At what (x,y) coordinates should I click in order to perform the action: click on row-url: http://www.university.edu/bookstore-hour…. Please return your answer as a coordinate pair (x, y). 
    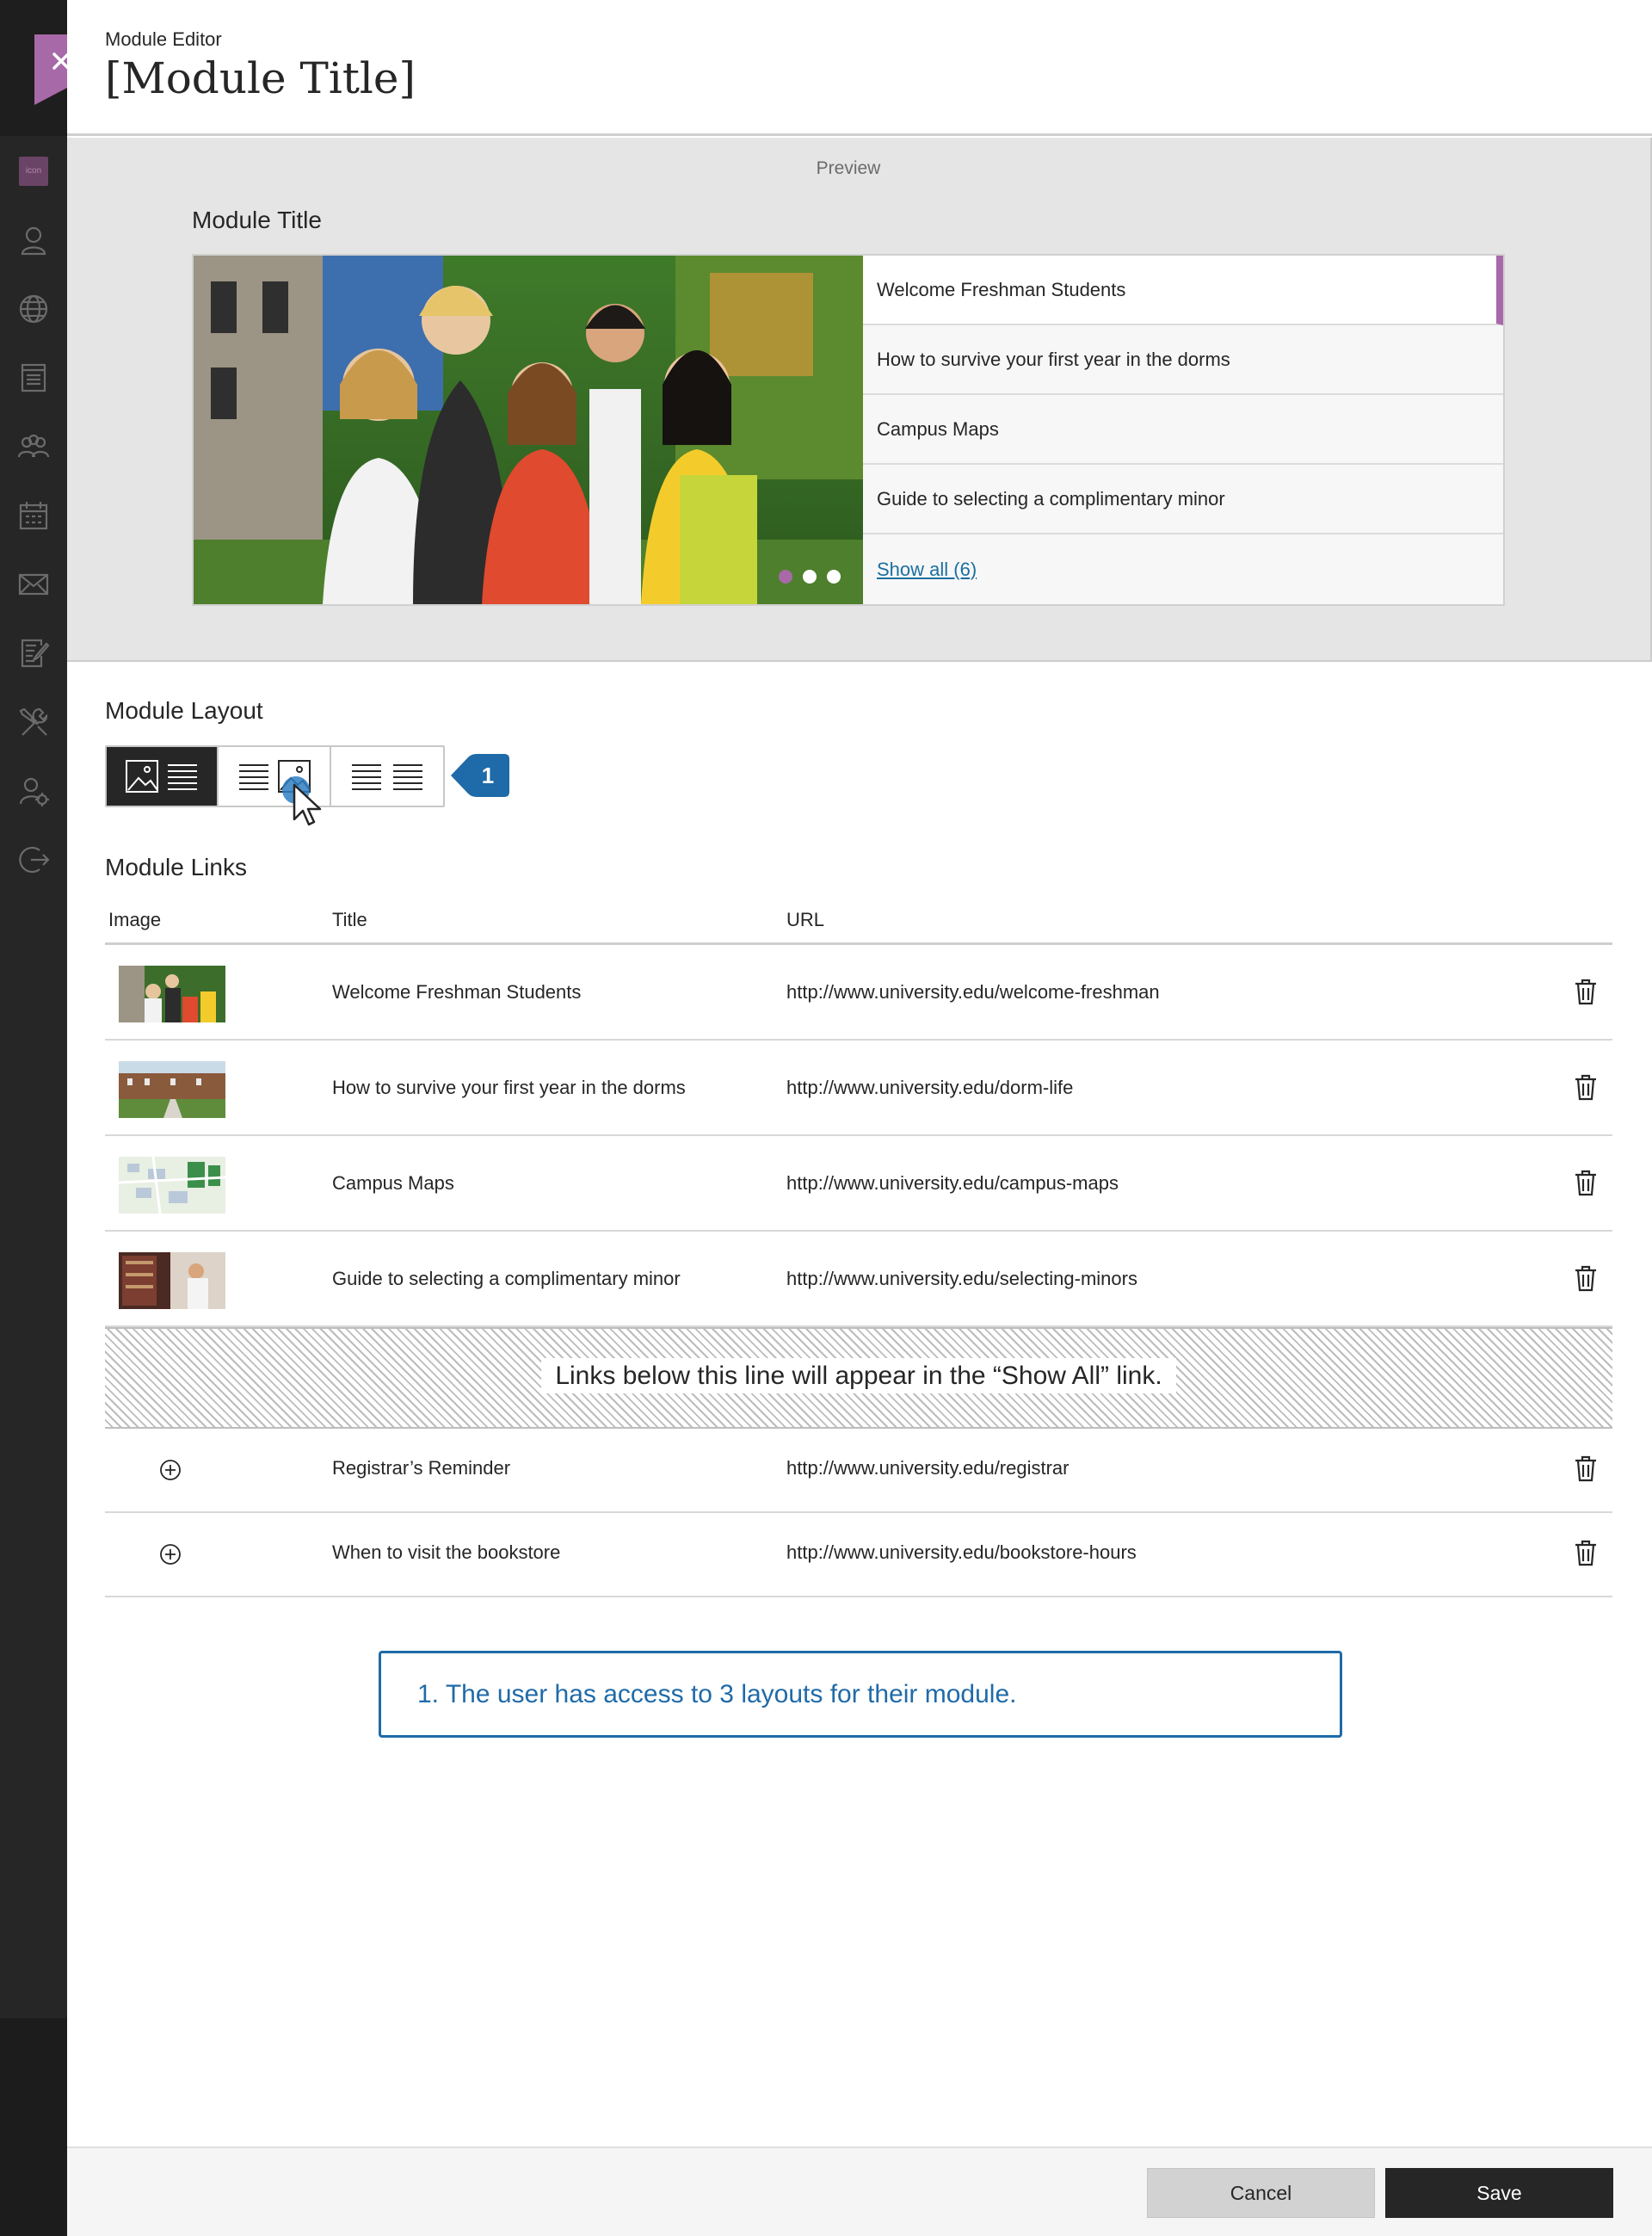
    Looking at the image, I should click on (961, 1552).